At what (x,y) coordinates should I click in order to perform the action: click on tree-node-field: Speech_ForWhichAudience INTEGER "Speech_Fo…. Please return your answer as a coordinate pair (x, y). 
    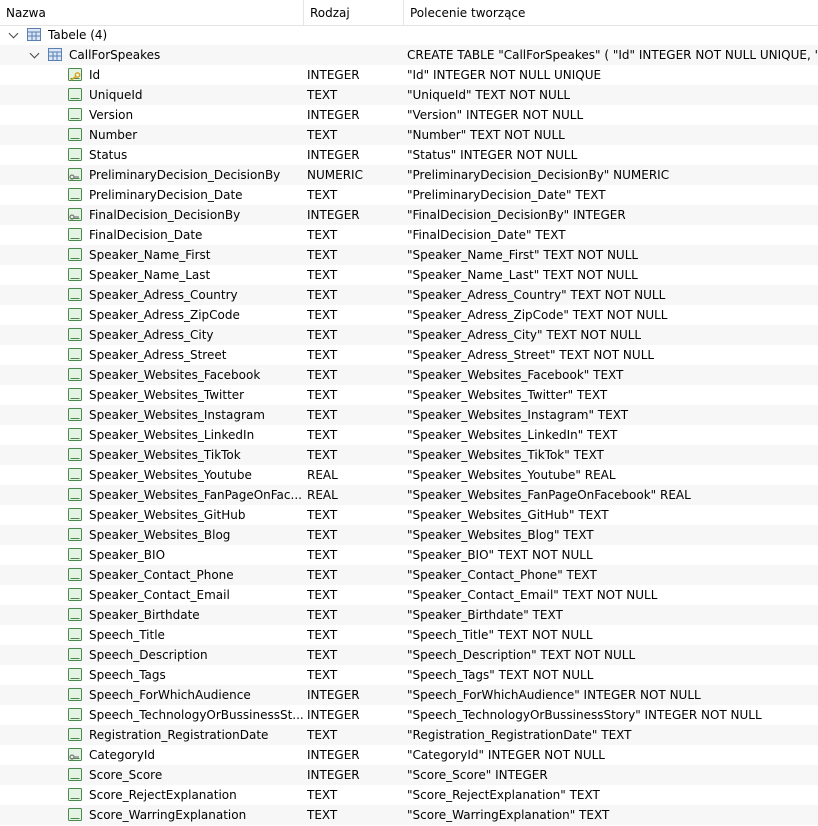
    Looking at the image, I should click on (409, 695).